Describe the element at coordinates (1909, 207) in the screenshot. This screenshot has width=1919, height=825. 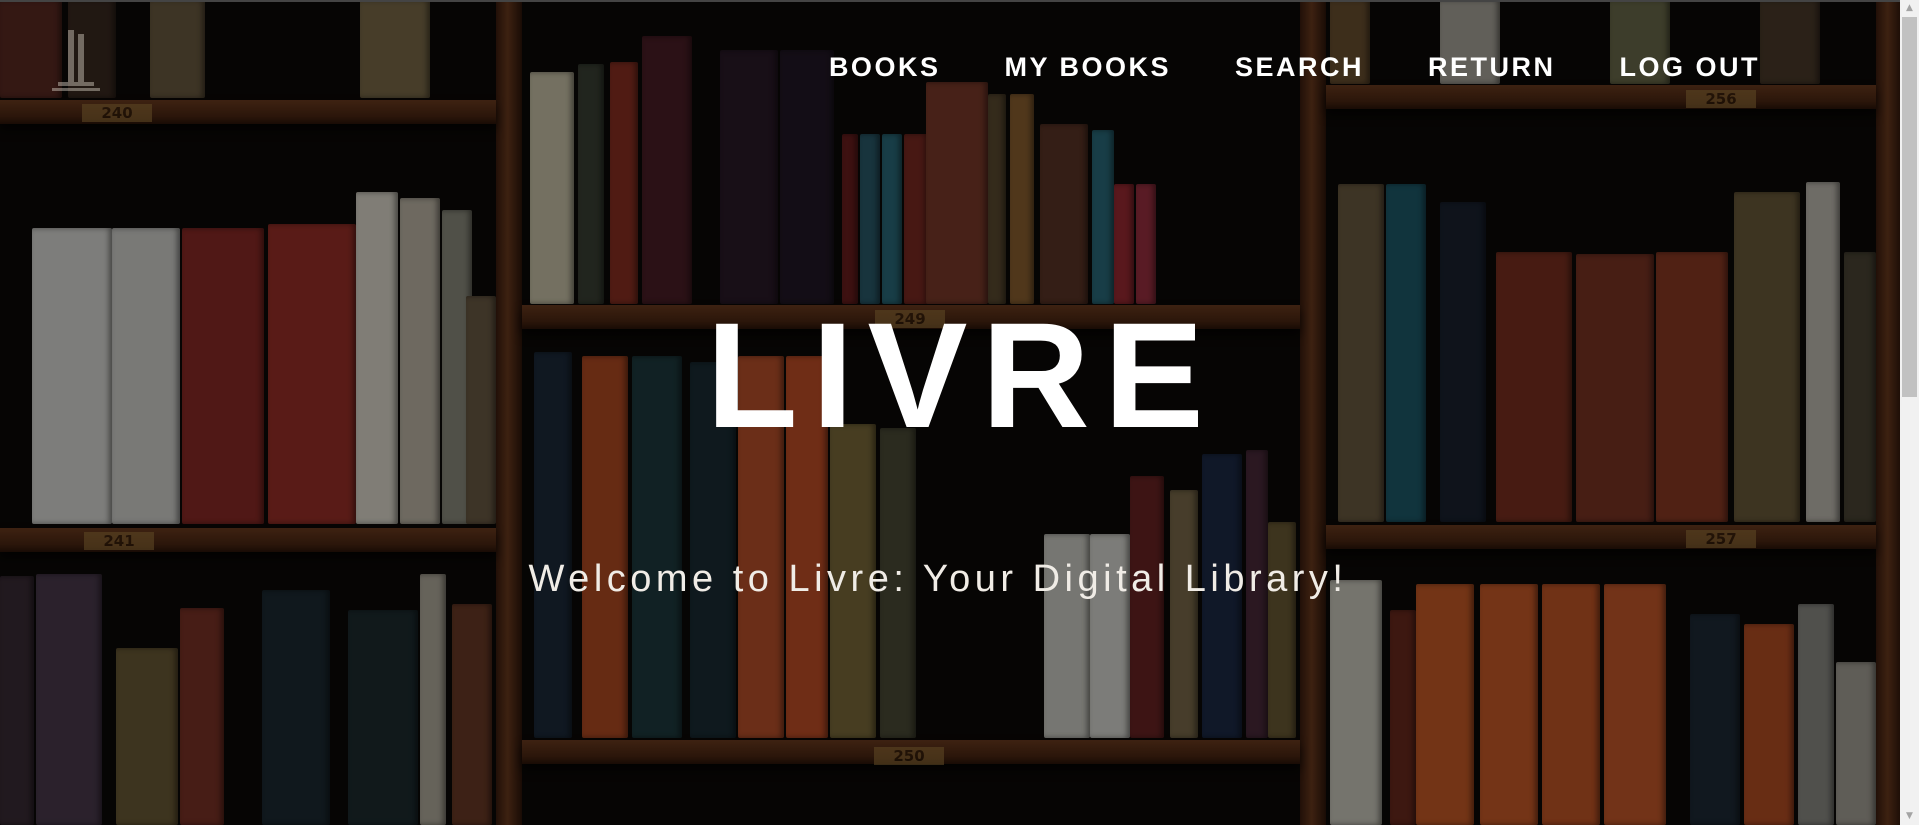
I see `scrollbar-thumb` at that location.